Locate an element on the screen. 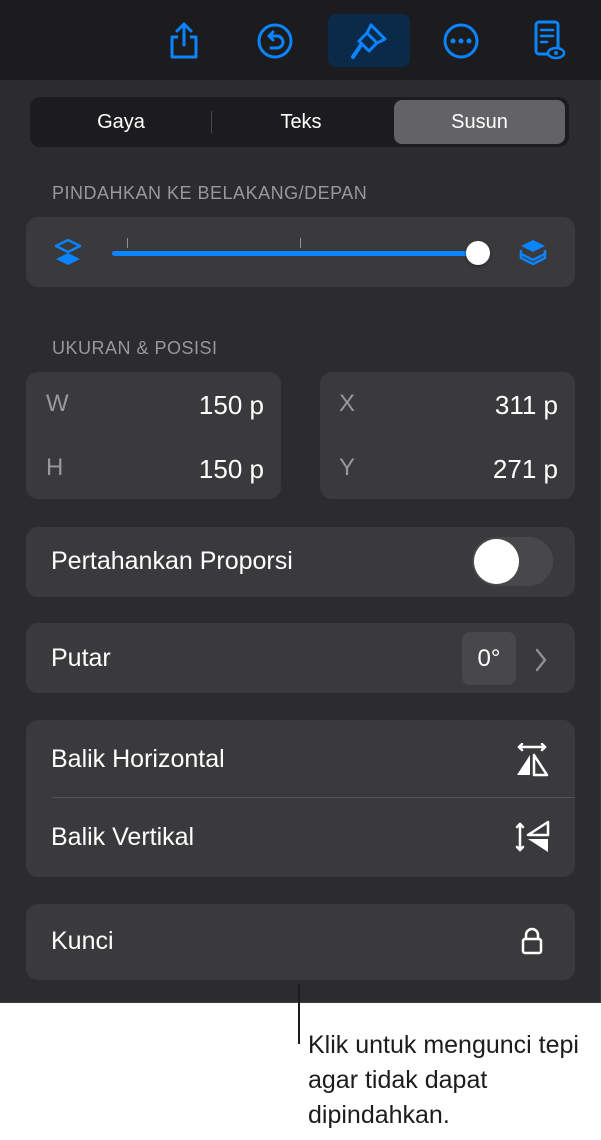  arrange-section-label: PINDAHKAN KE BELAKANG/DEPAN is located at coordinates (210, 193).